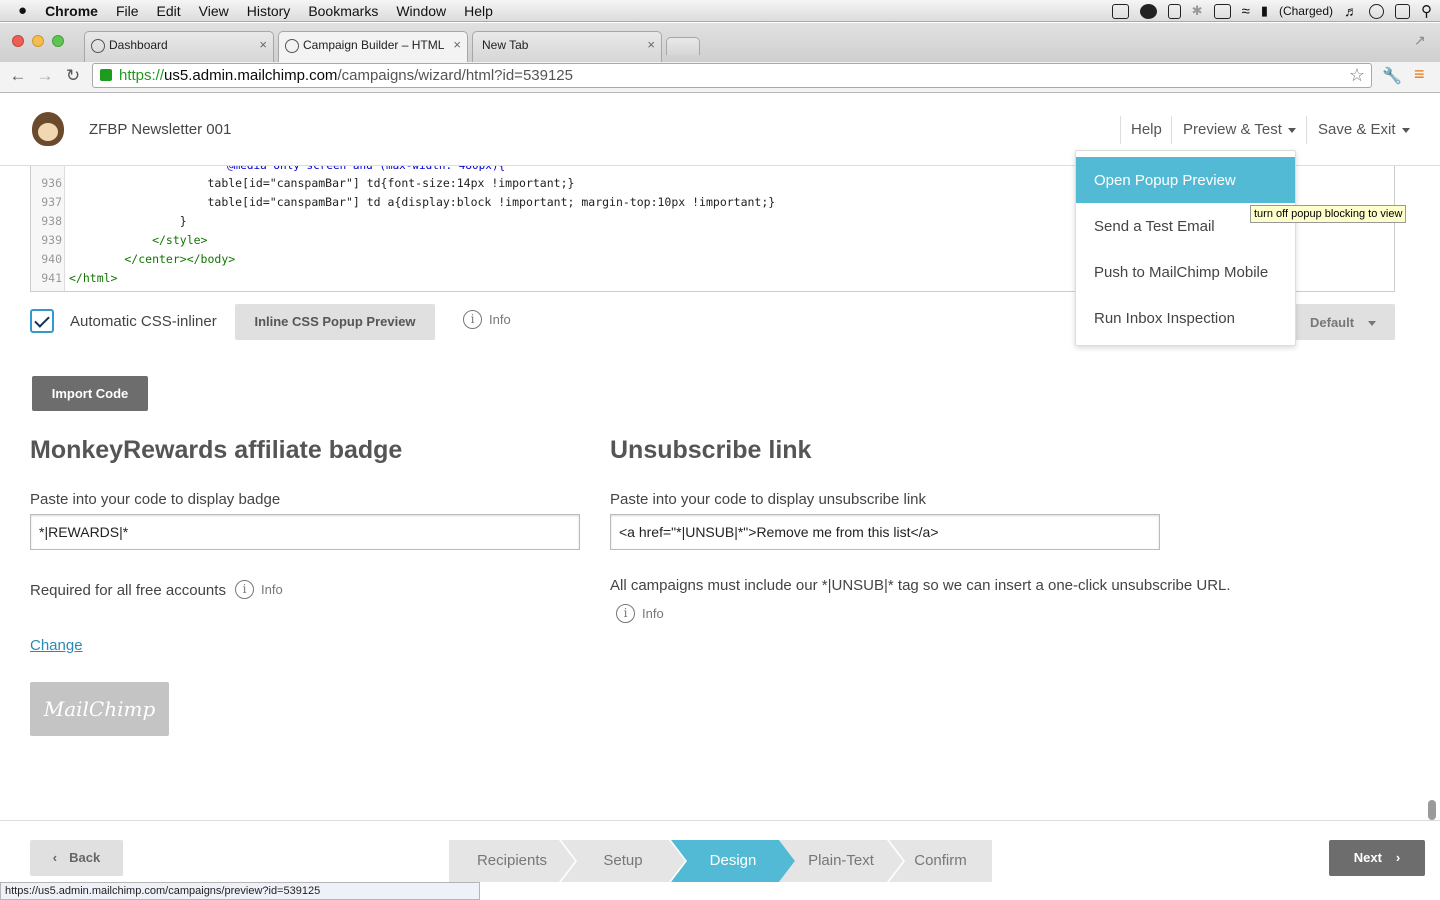 The width and height of the screenshot is (1440, 900). What do you see at coordinates (733, 861) in the screenshot?
I see `step-design: Design` at bounding box center [733, 861].